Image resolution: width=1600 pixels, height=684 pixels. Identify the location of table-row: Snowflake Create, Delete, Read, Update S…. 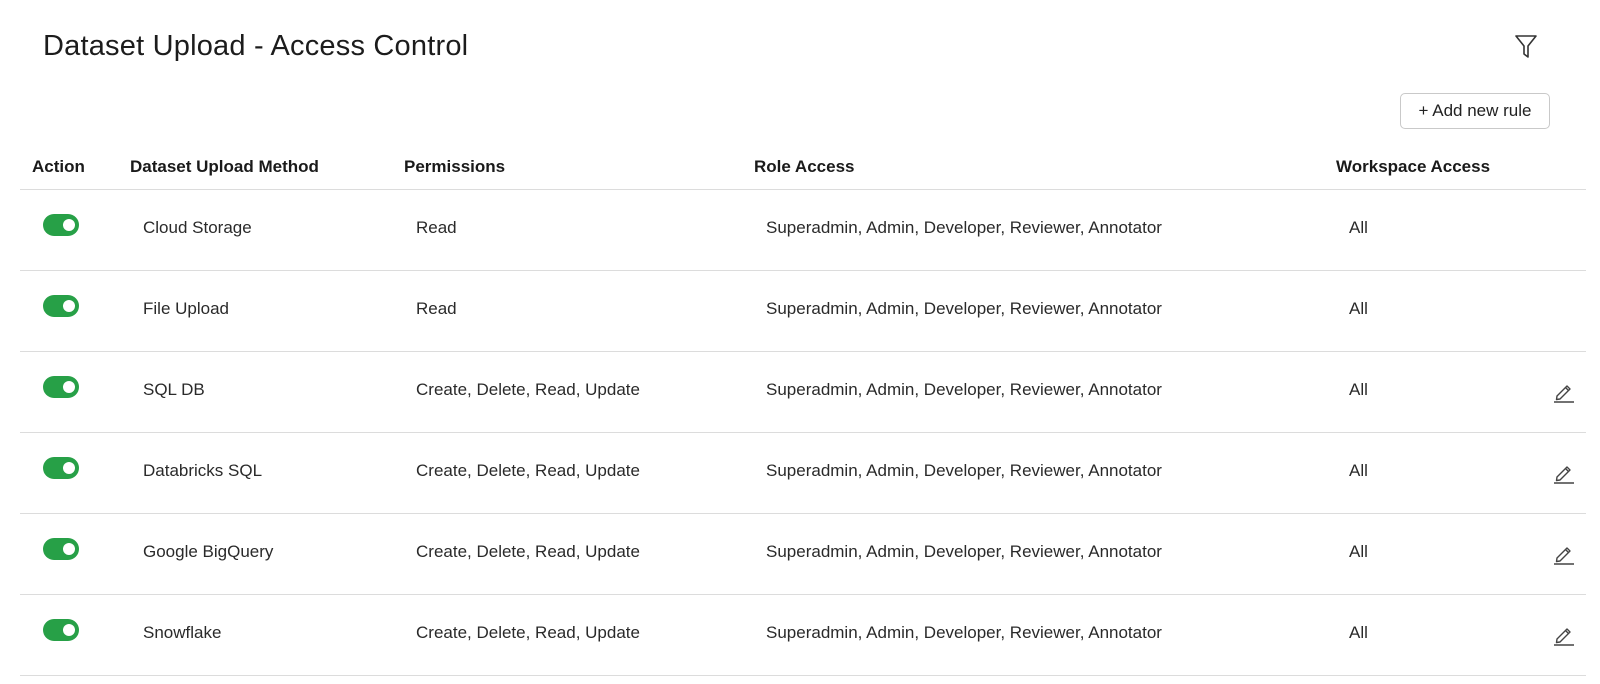
(803, 635).